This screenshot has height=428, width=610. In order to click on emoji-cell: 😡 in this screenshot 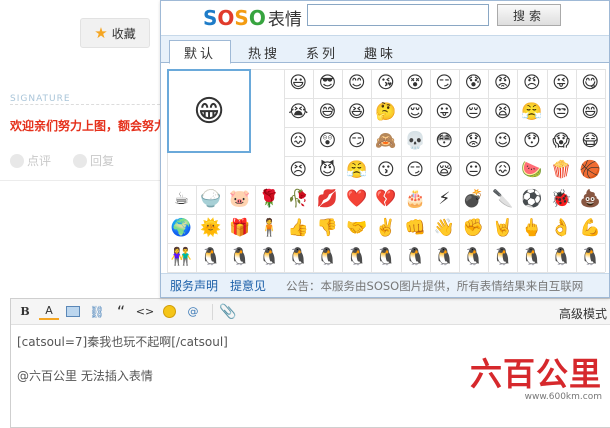, I will do `click(502, 83)`.